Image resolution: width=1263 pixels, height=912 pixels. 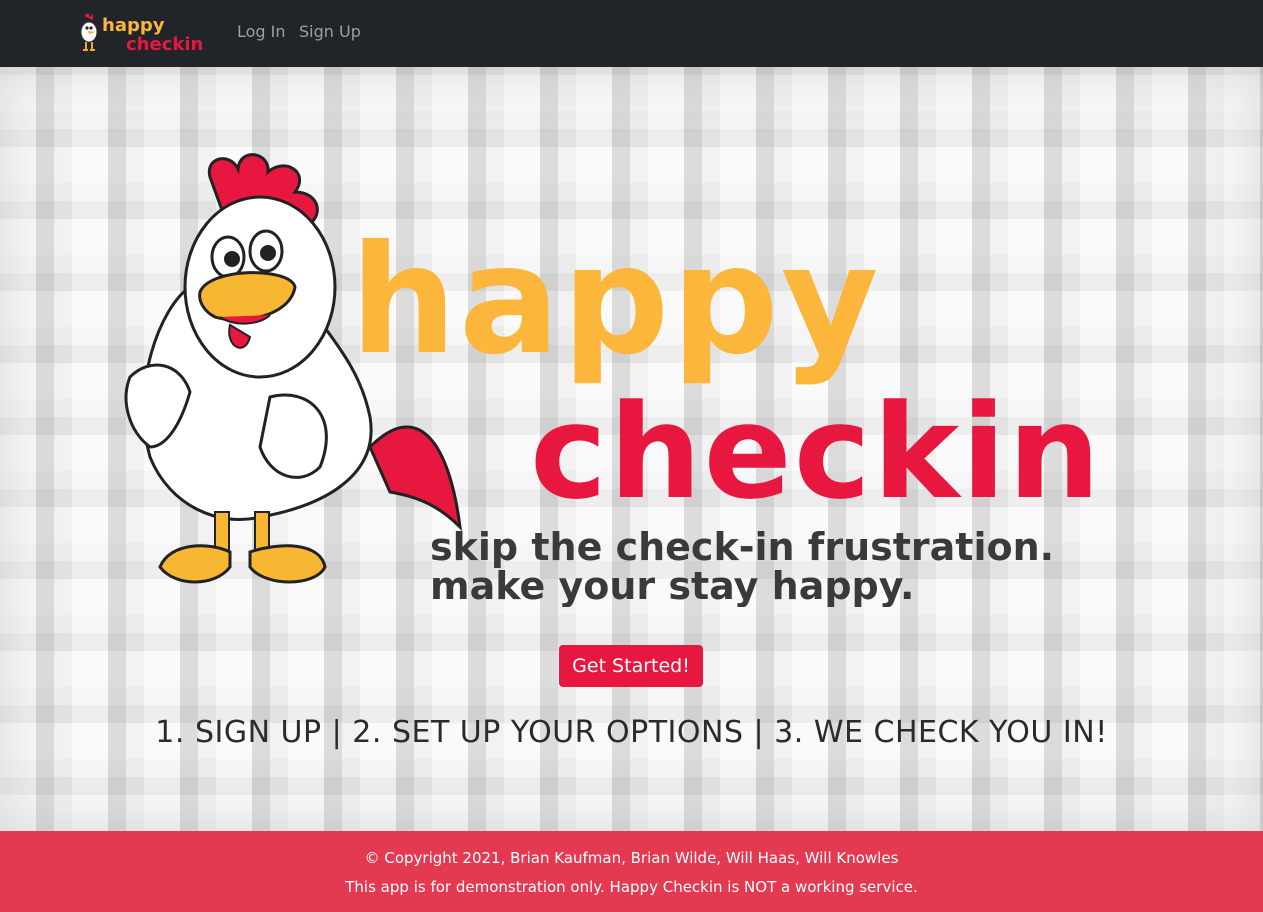 I want to click on hero-logo-word-checkin: checkin, so click(x=816, y=452).